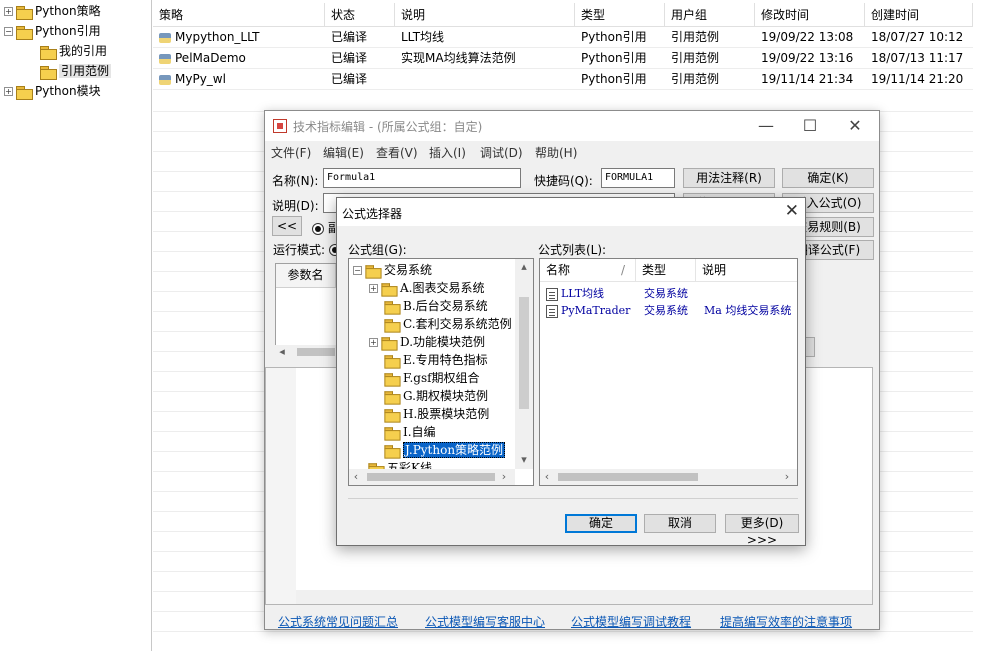  What do you see at coordinates (563, 631) in the screenshot?
I see `grid-line` at bounding box center [563, 631].